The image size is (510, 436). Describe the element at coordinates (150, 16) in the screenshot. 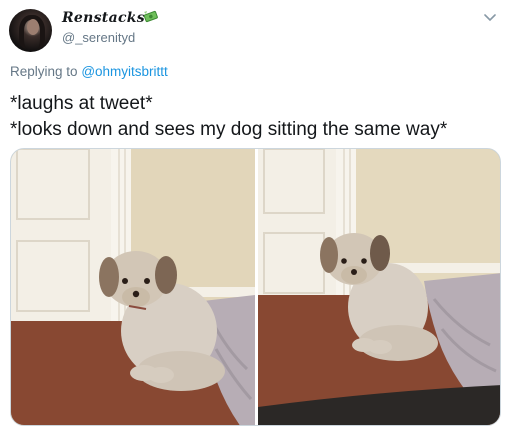

I see `money-with-wings-icon` at that location.